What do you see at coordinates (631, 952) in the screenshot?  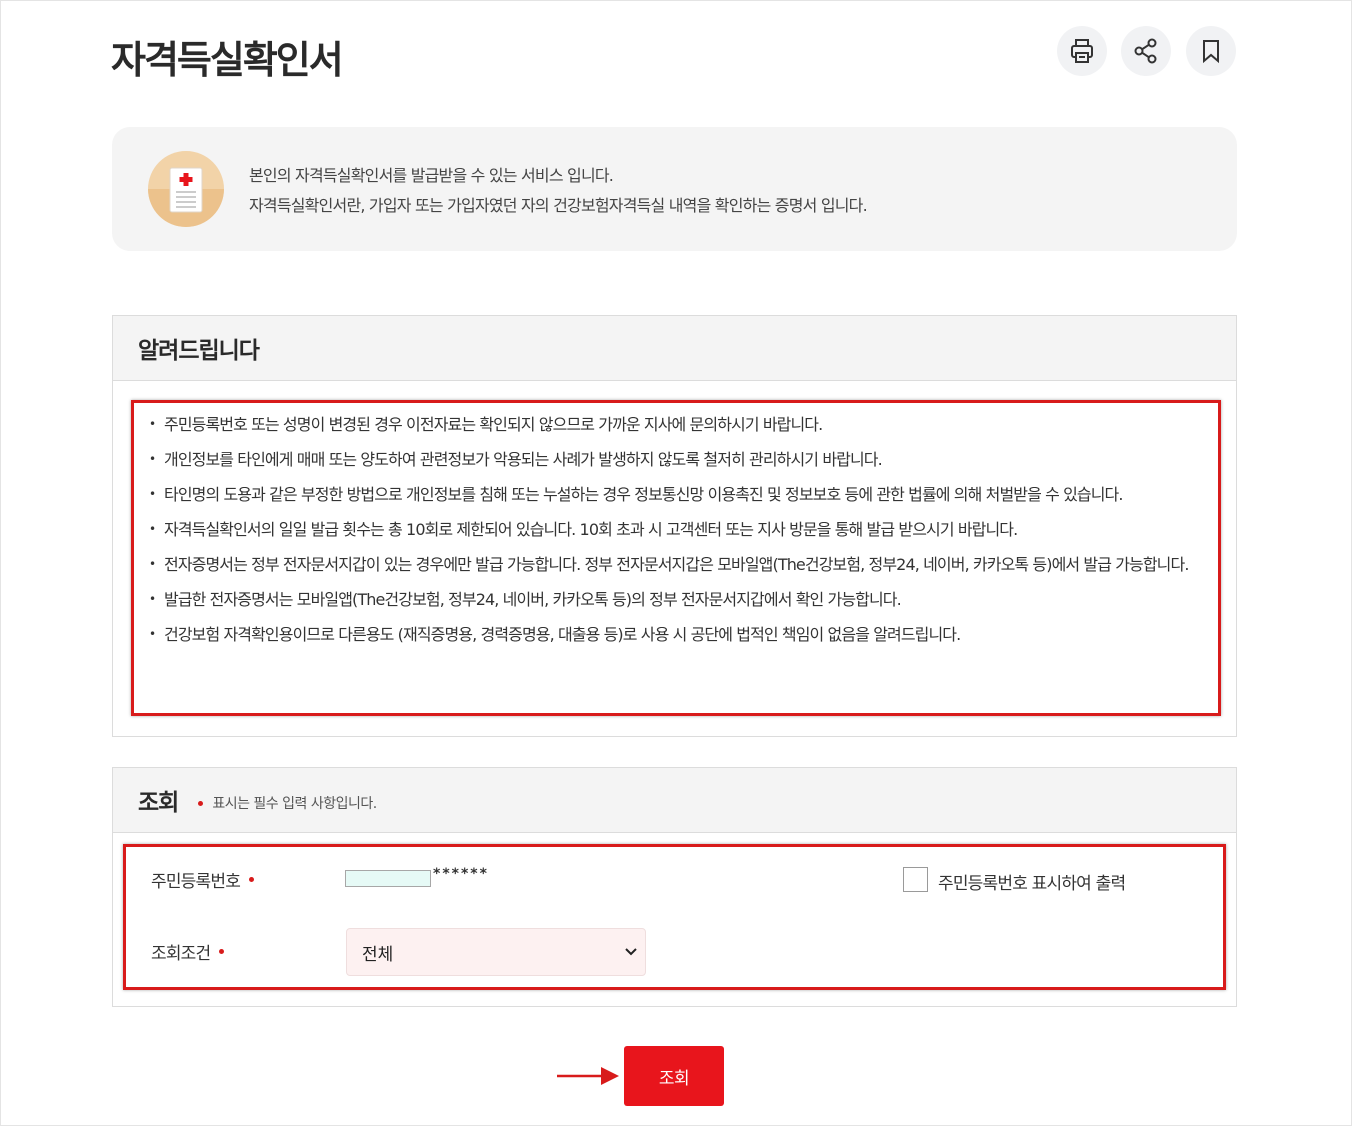 I see `chevron-down-icon` at bounding box center [631, 952].